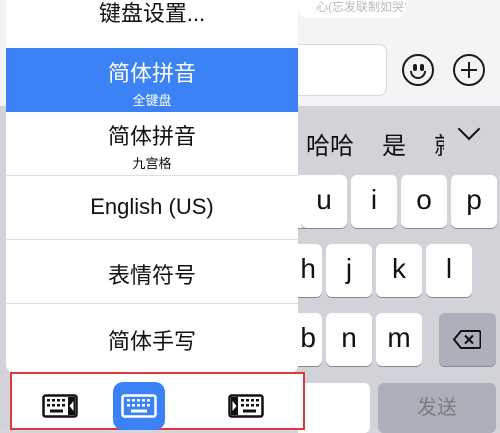  Describe the element at coordinates (152, 163) in the screenshot. I see `menu-item-sublabel: 九宫格` at that location.